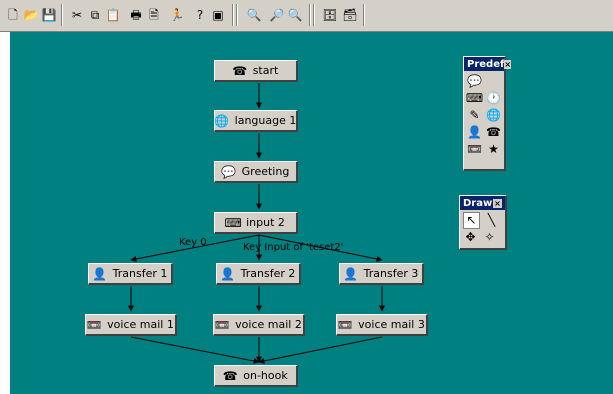 The height and width of the screenshot is (394, 613). Describe the element at coordinates (474, 149) in the screenshot. I see `voice-mail-tool-icon: 📼` at that location.